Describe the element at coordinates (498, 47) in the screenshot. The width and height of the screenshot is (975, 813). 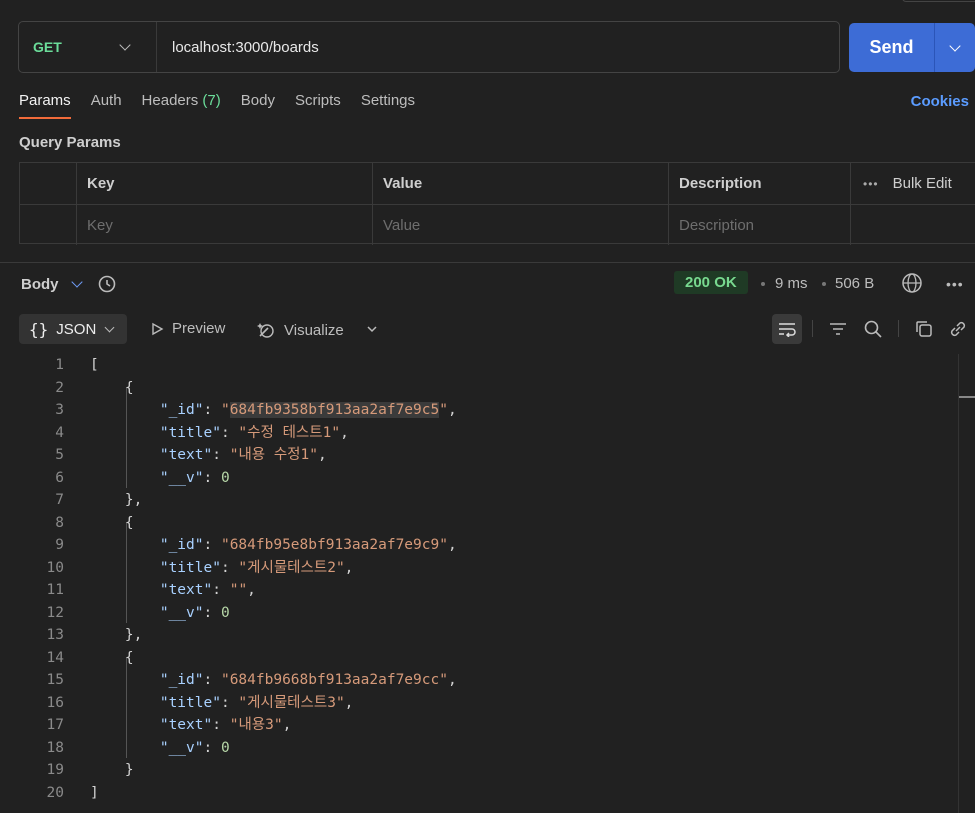
I see `url-input` at that location.